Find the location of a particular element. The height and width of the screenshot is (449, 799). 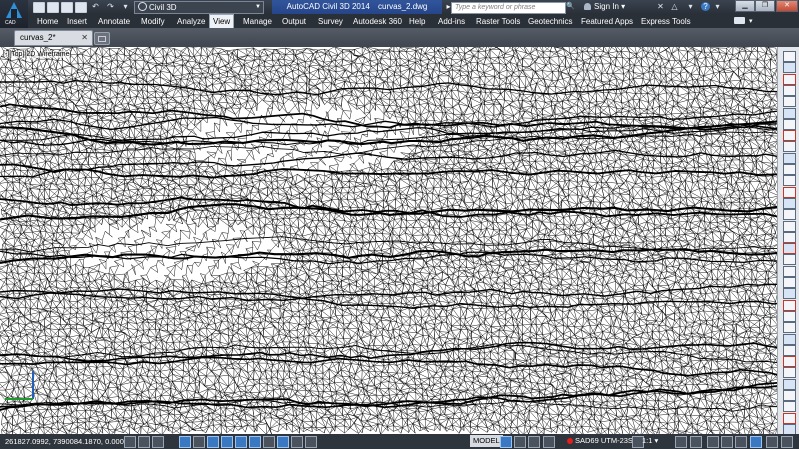

tab-survey: Survey is located at coordinates (330, 21).